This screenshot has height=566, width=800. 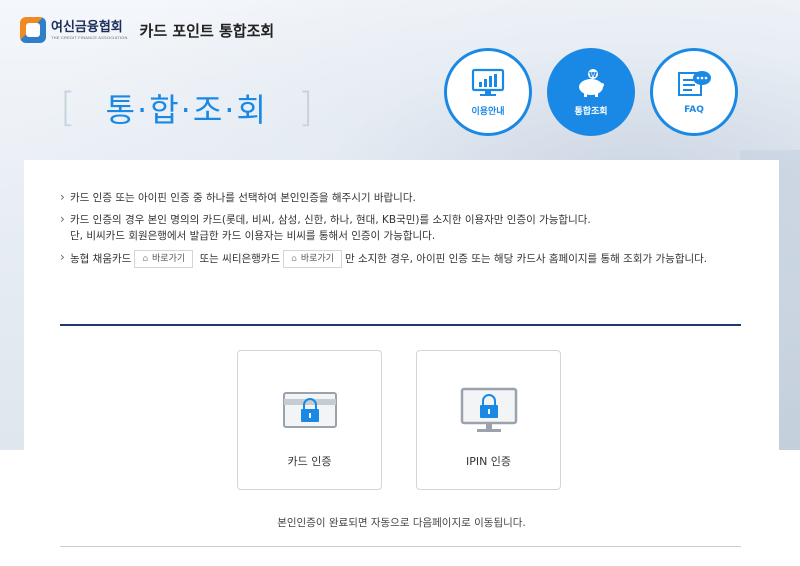 I want to click on redirect-notice: 본인인증이 완료되면 자동으로 다음페이지로 이동됩니다., so click(x=401, y=523).